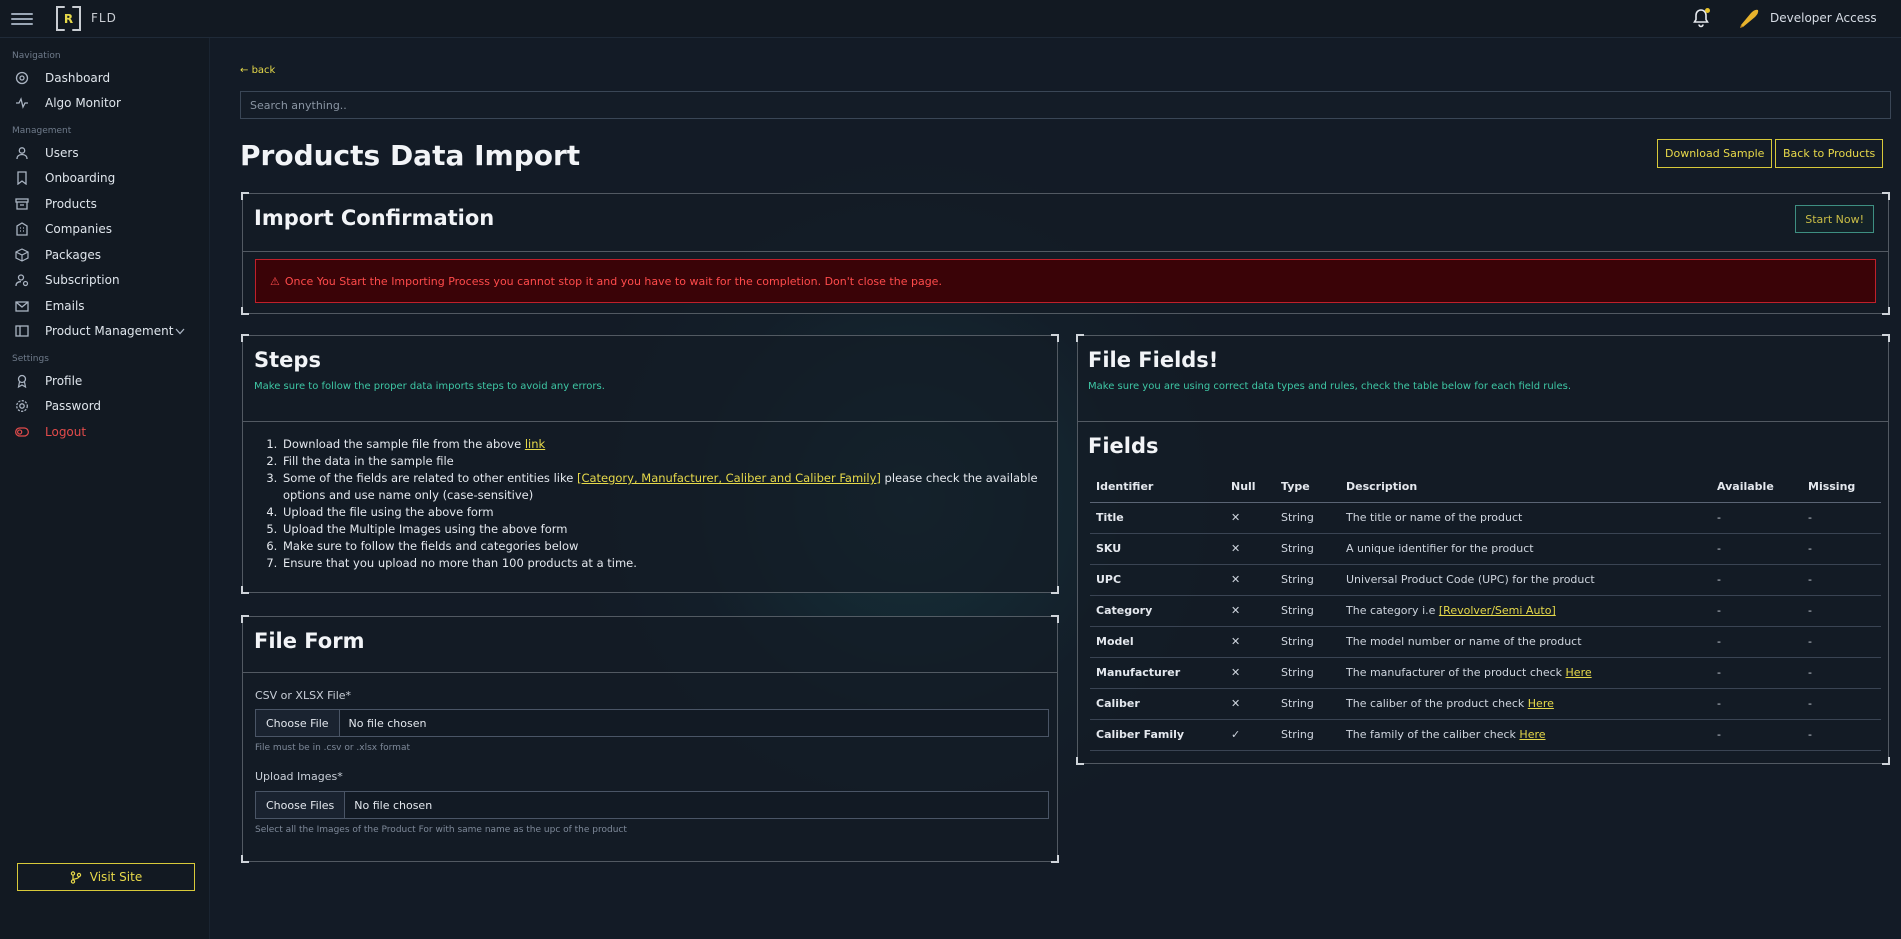 This screenshot has height=939, width=1901. I want to click on sidebar-item-label: Algo Monitor, so click(83, 103).